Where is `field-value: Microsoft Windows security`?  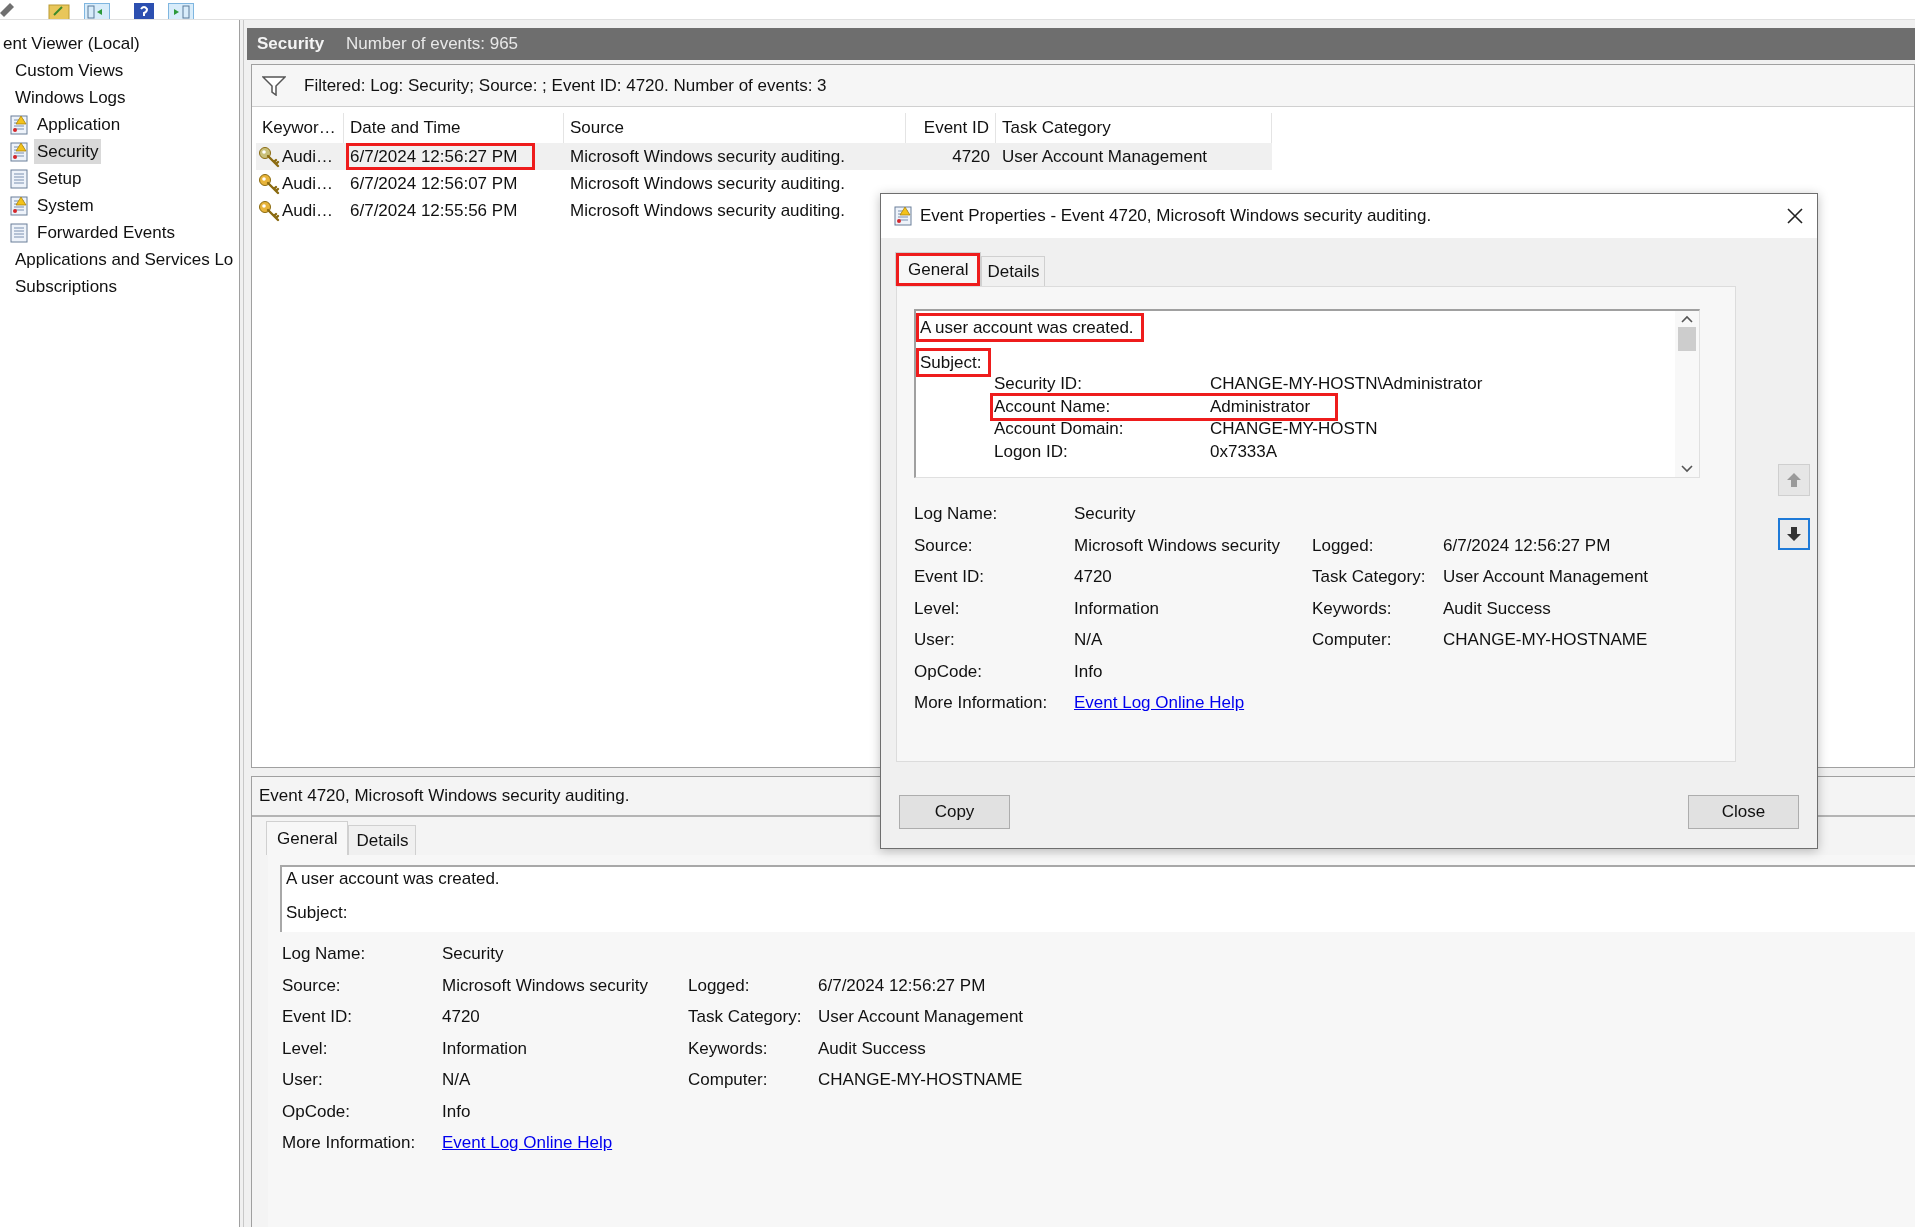 field-value: Microsoft Windows security is located at coordinates (545, 985).